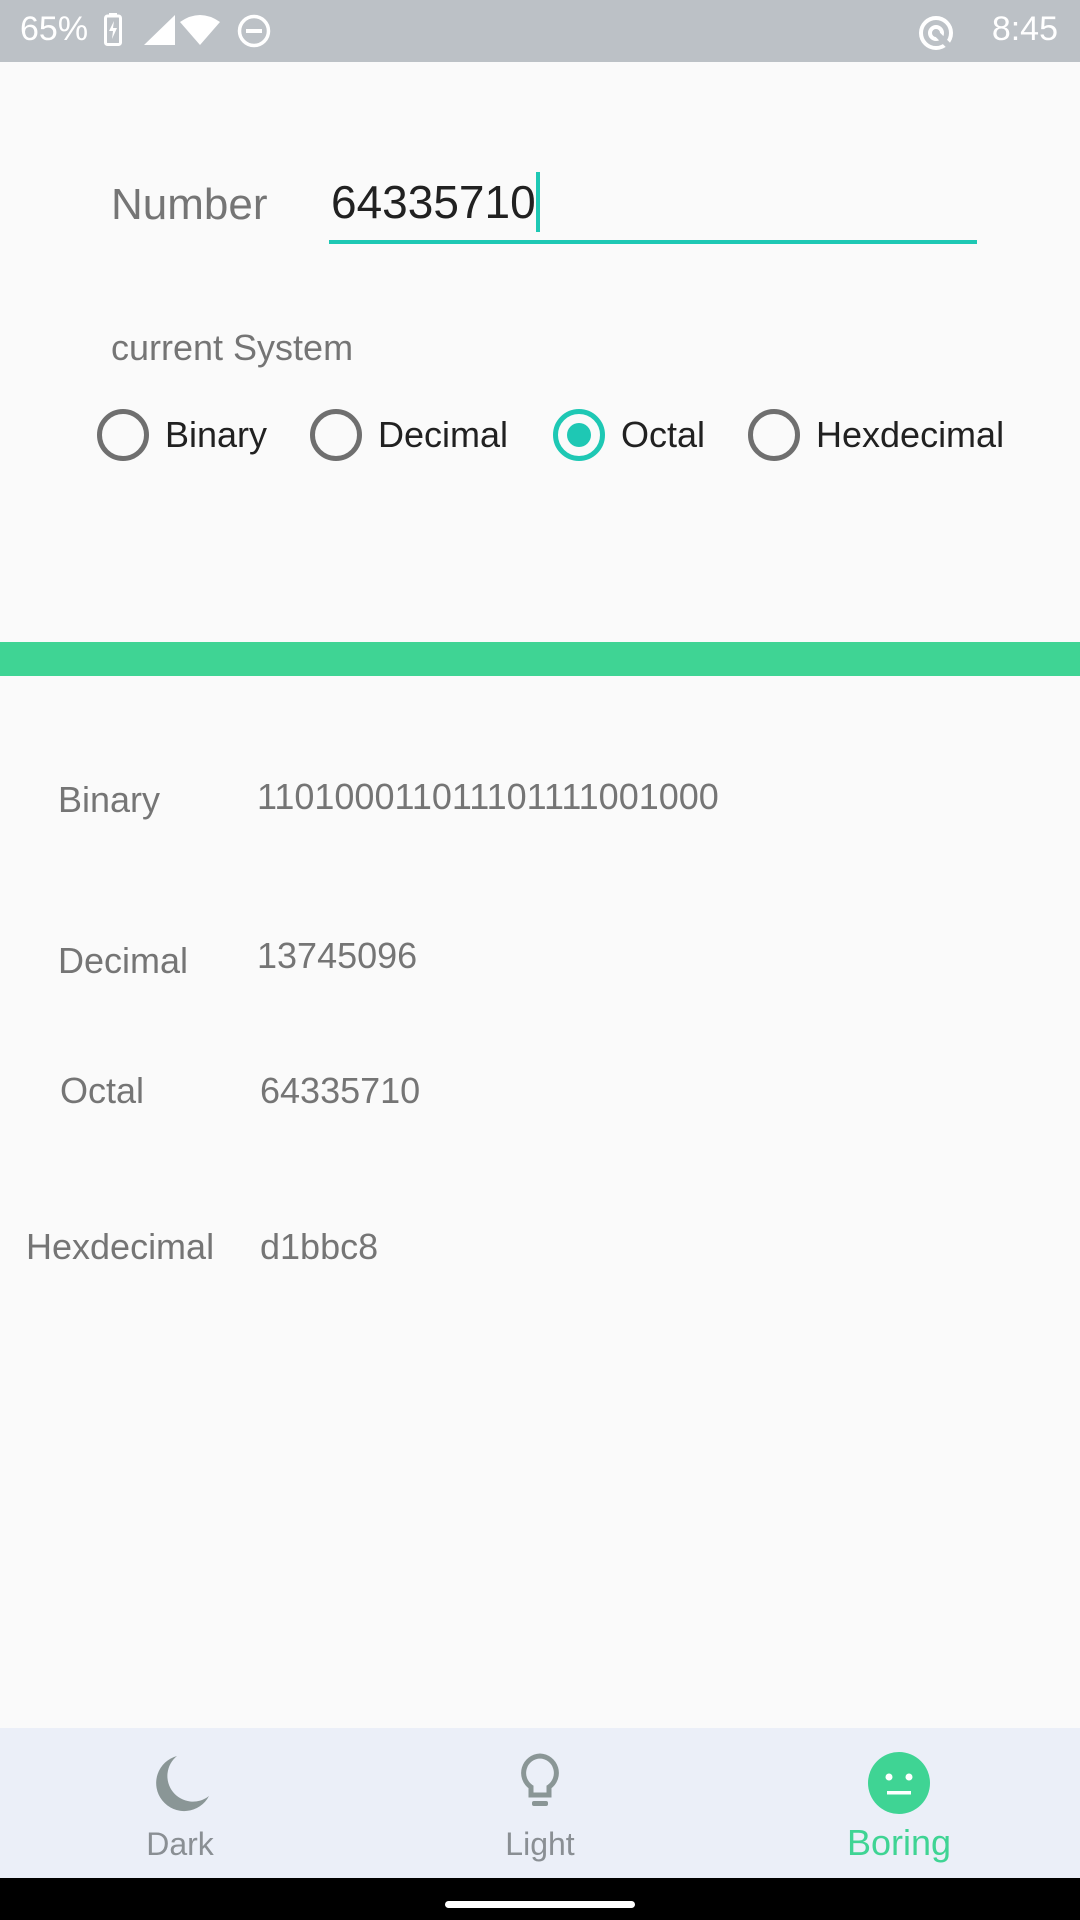 The height and width of the screenshot is (1920, 1080). I want to click on radio-button-binary, so click(123, 435).